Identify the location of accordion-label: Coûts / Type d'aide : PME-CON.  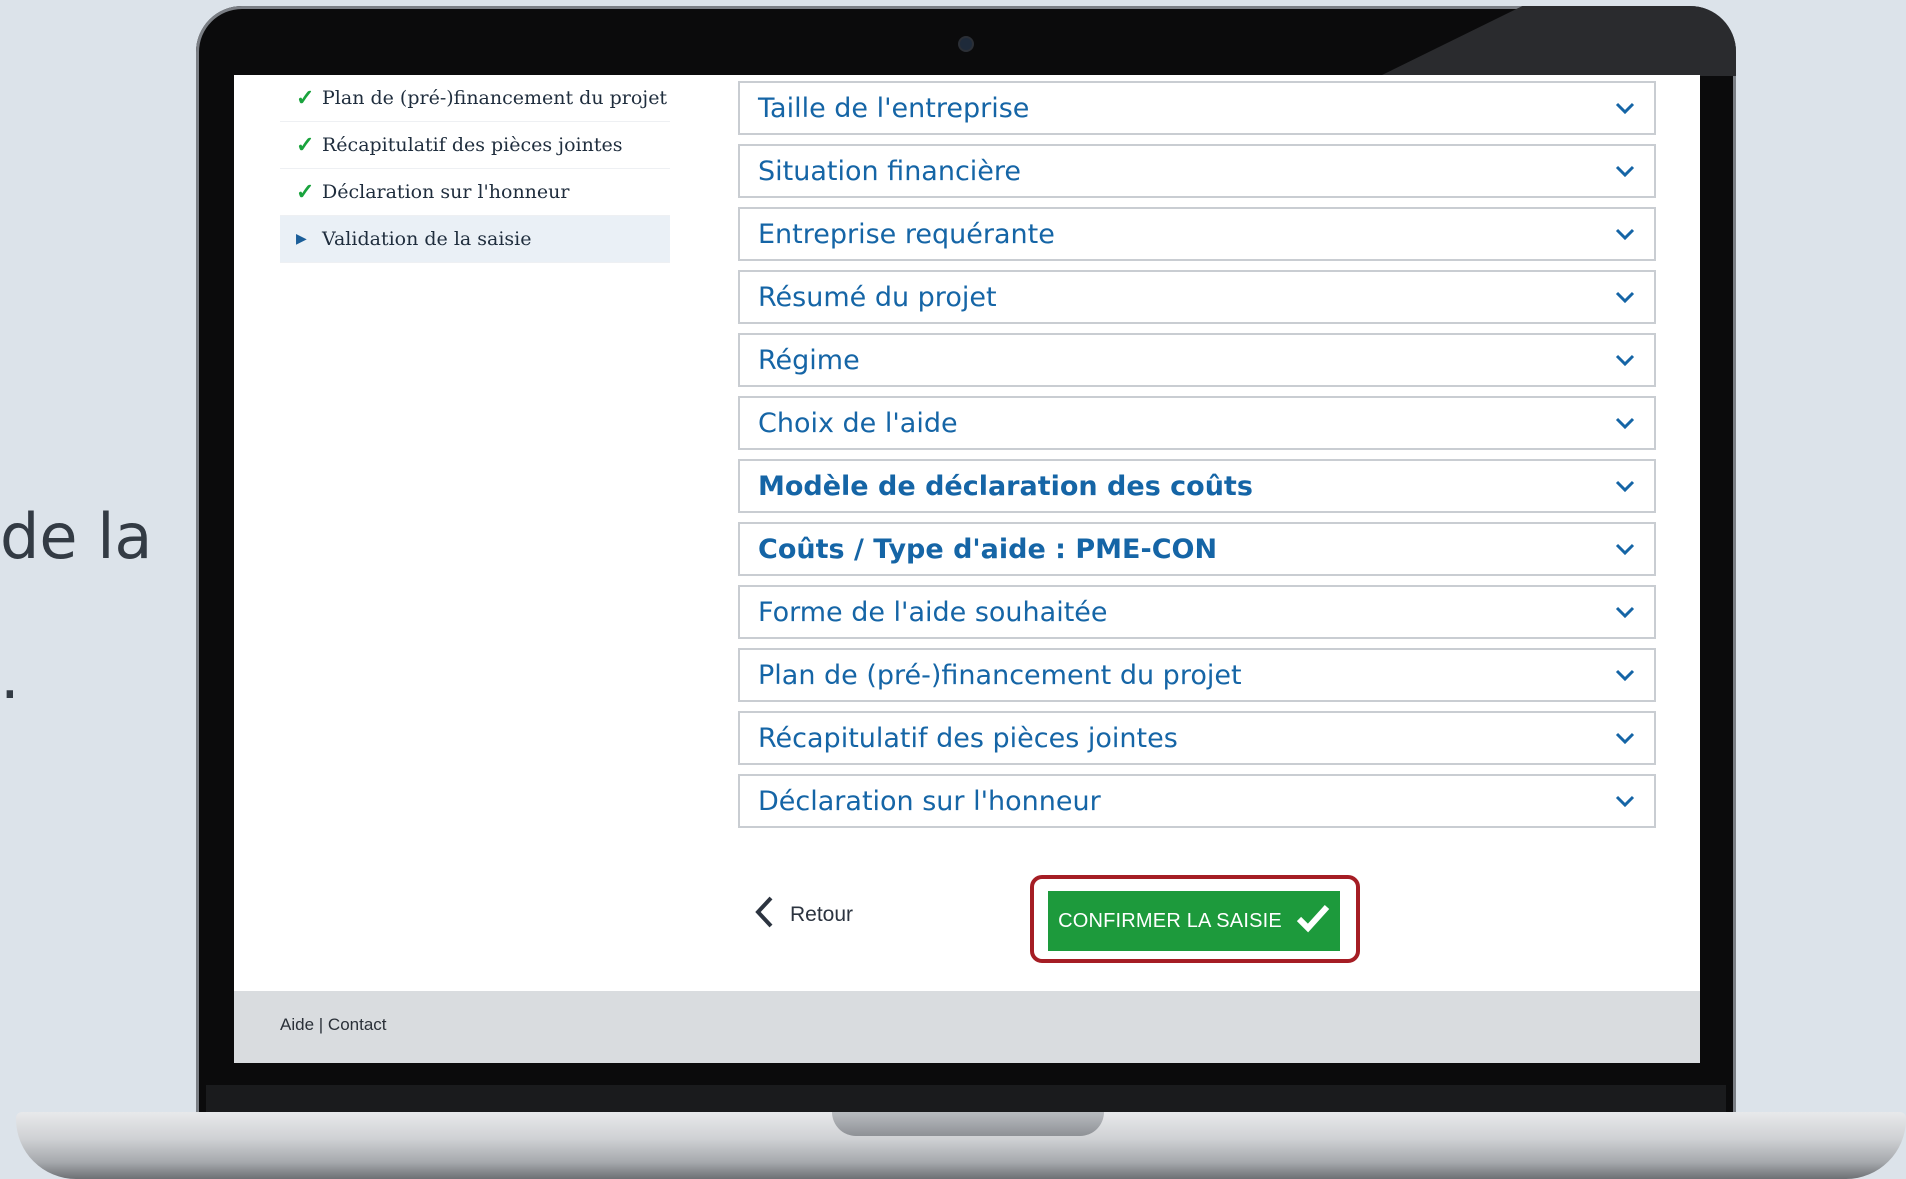
(988, 549).